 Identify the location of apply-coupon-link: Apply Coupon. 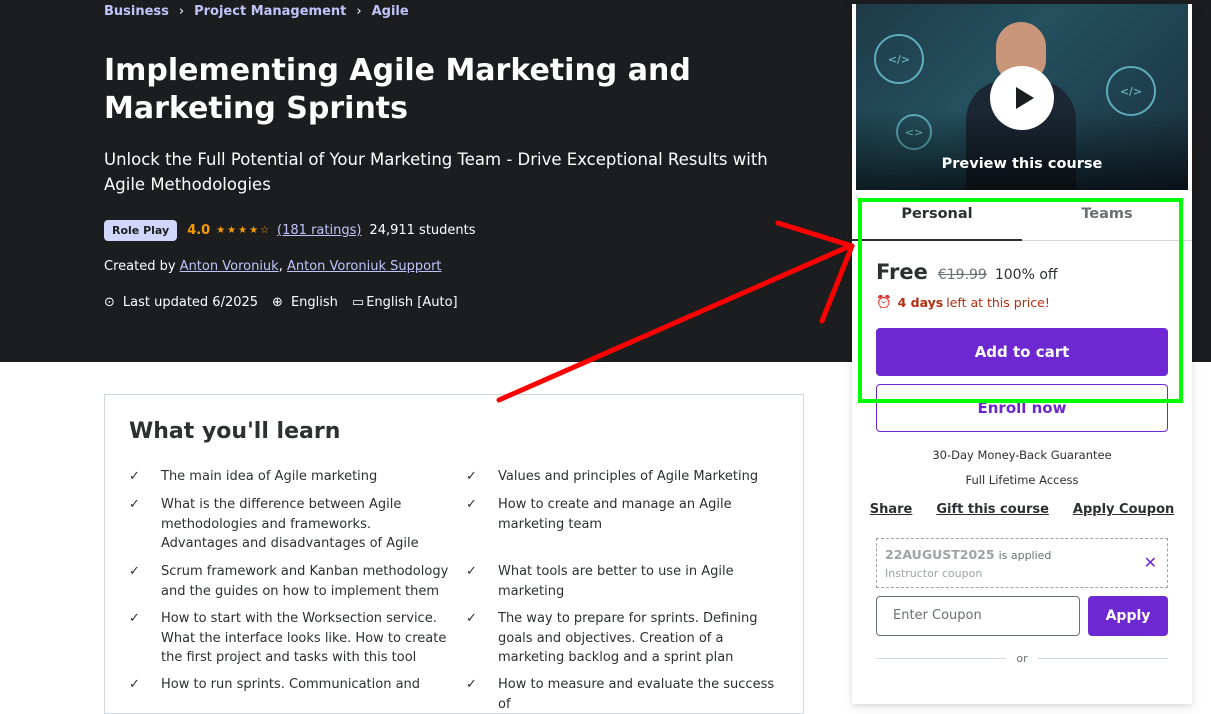
(1123, 509).